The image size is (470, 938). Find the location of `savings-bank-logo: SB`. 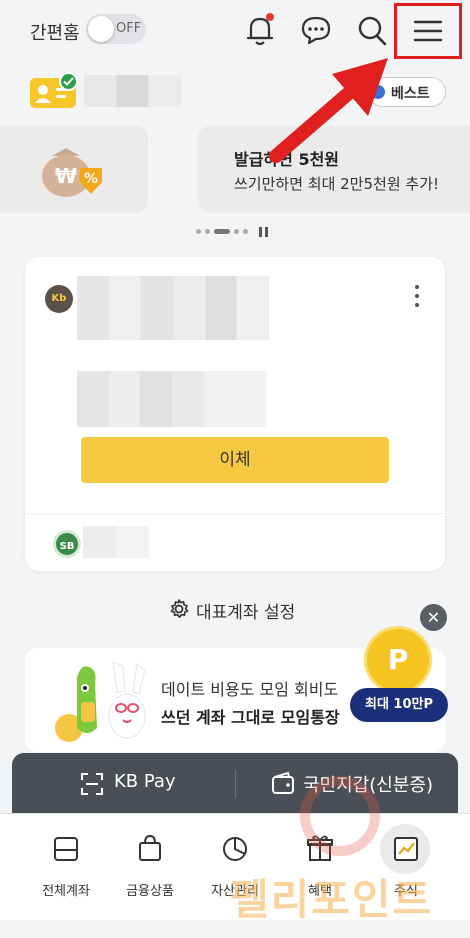

savings-bank-logo: SB is located at coordinates (67, 544).